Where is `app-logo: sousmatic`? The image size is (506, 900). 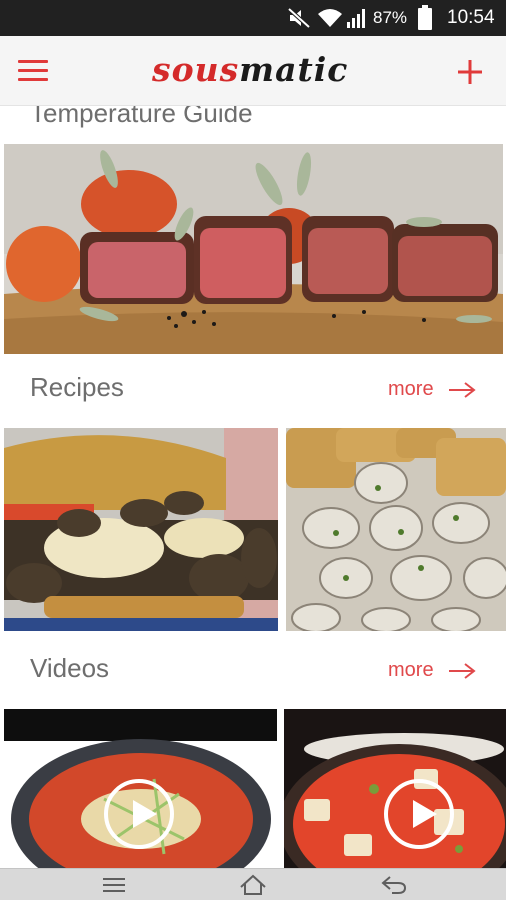
app-logo: sousmatic is located at coordinates (250, 70).